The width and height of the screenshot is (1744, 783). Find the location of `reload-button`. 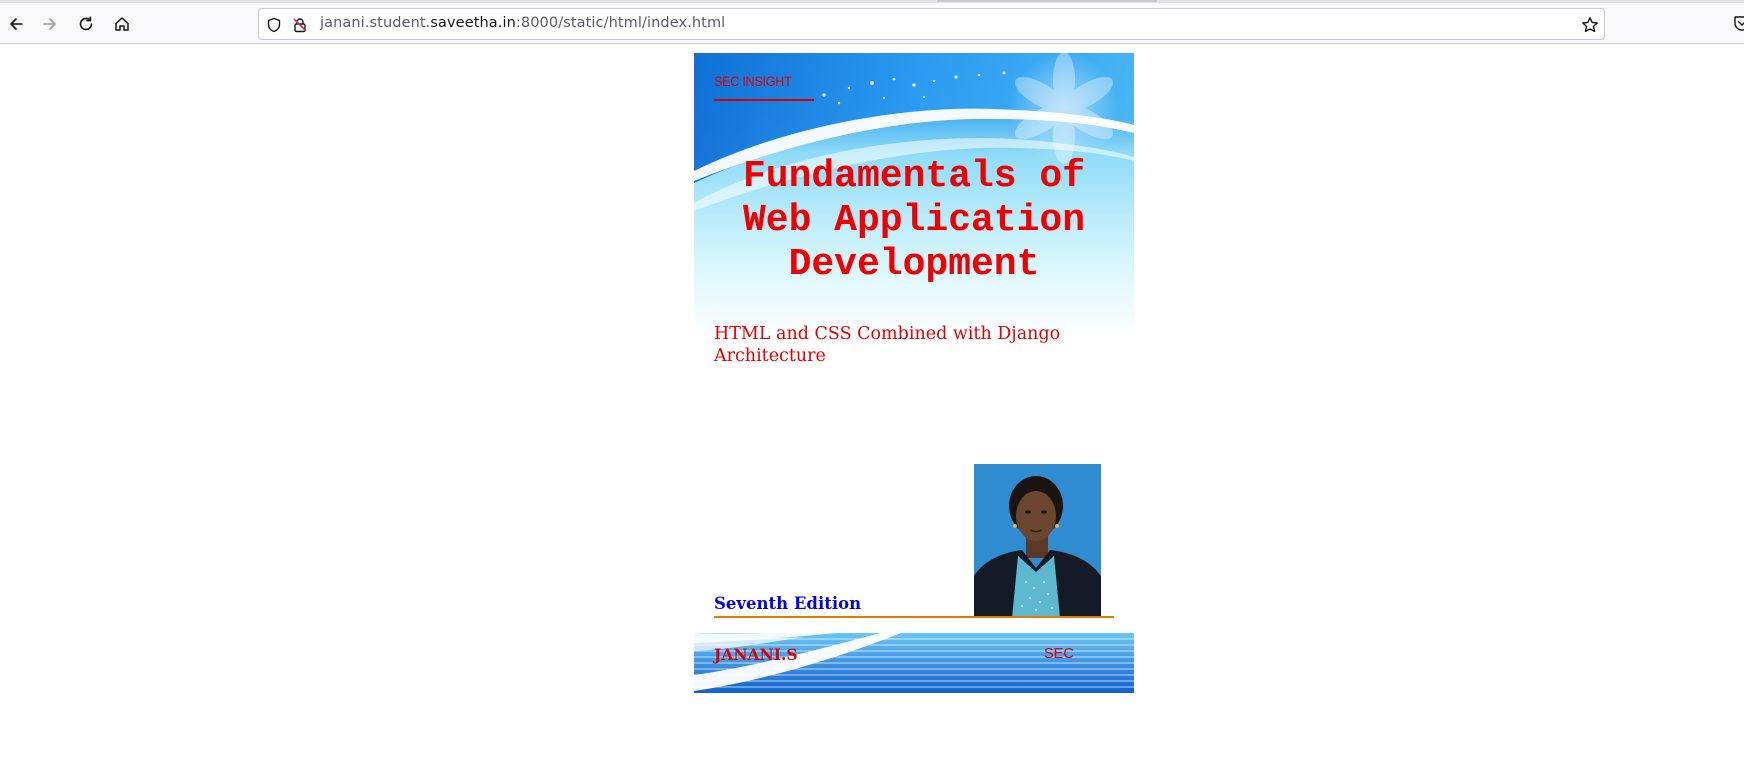

reload-button is located at coordinates (86, 24).